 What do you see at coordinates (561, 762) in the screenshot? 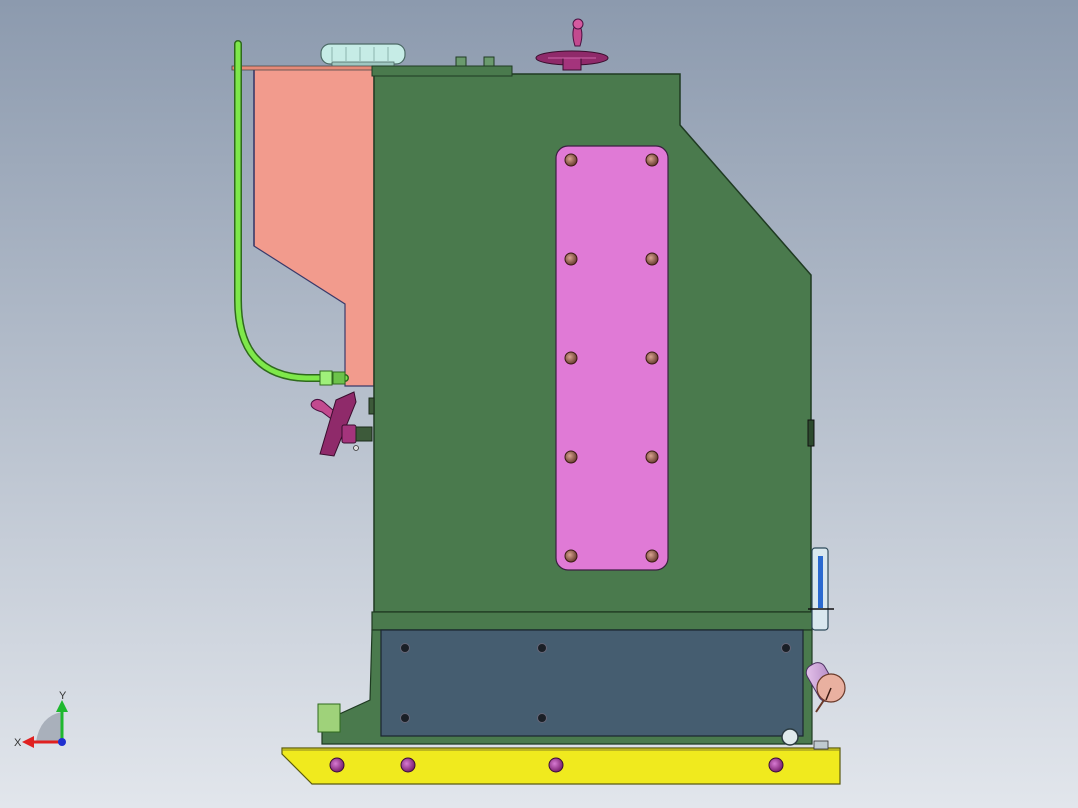
I see `machine-base` at bounding box center [561, 762].